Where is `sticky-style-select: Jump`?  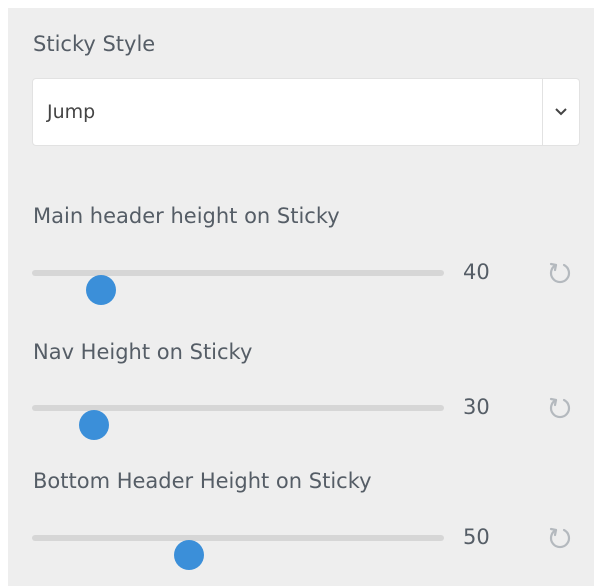 sticky-style-select: Jump is located at coordinates (306, 112).